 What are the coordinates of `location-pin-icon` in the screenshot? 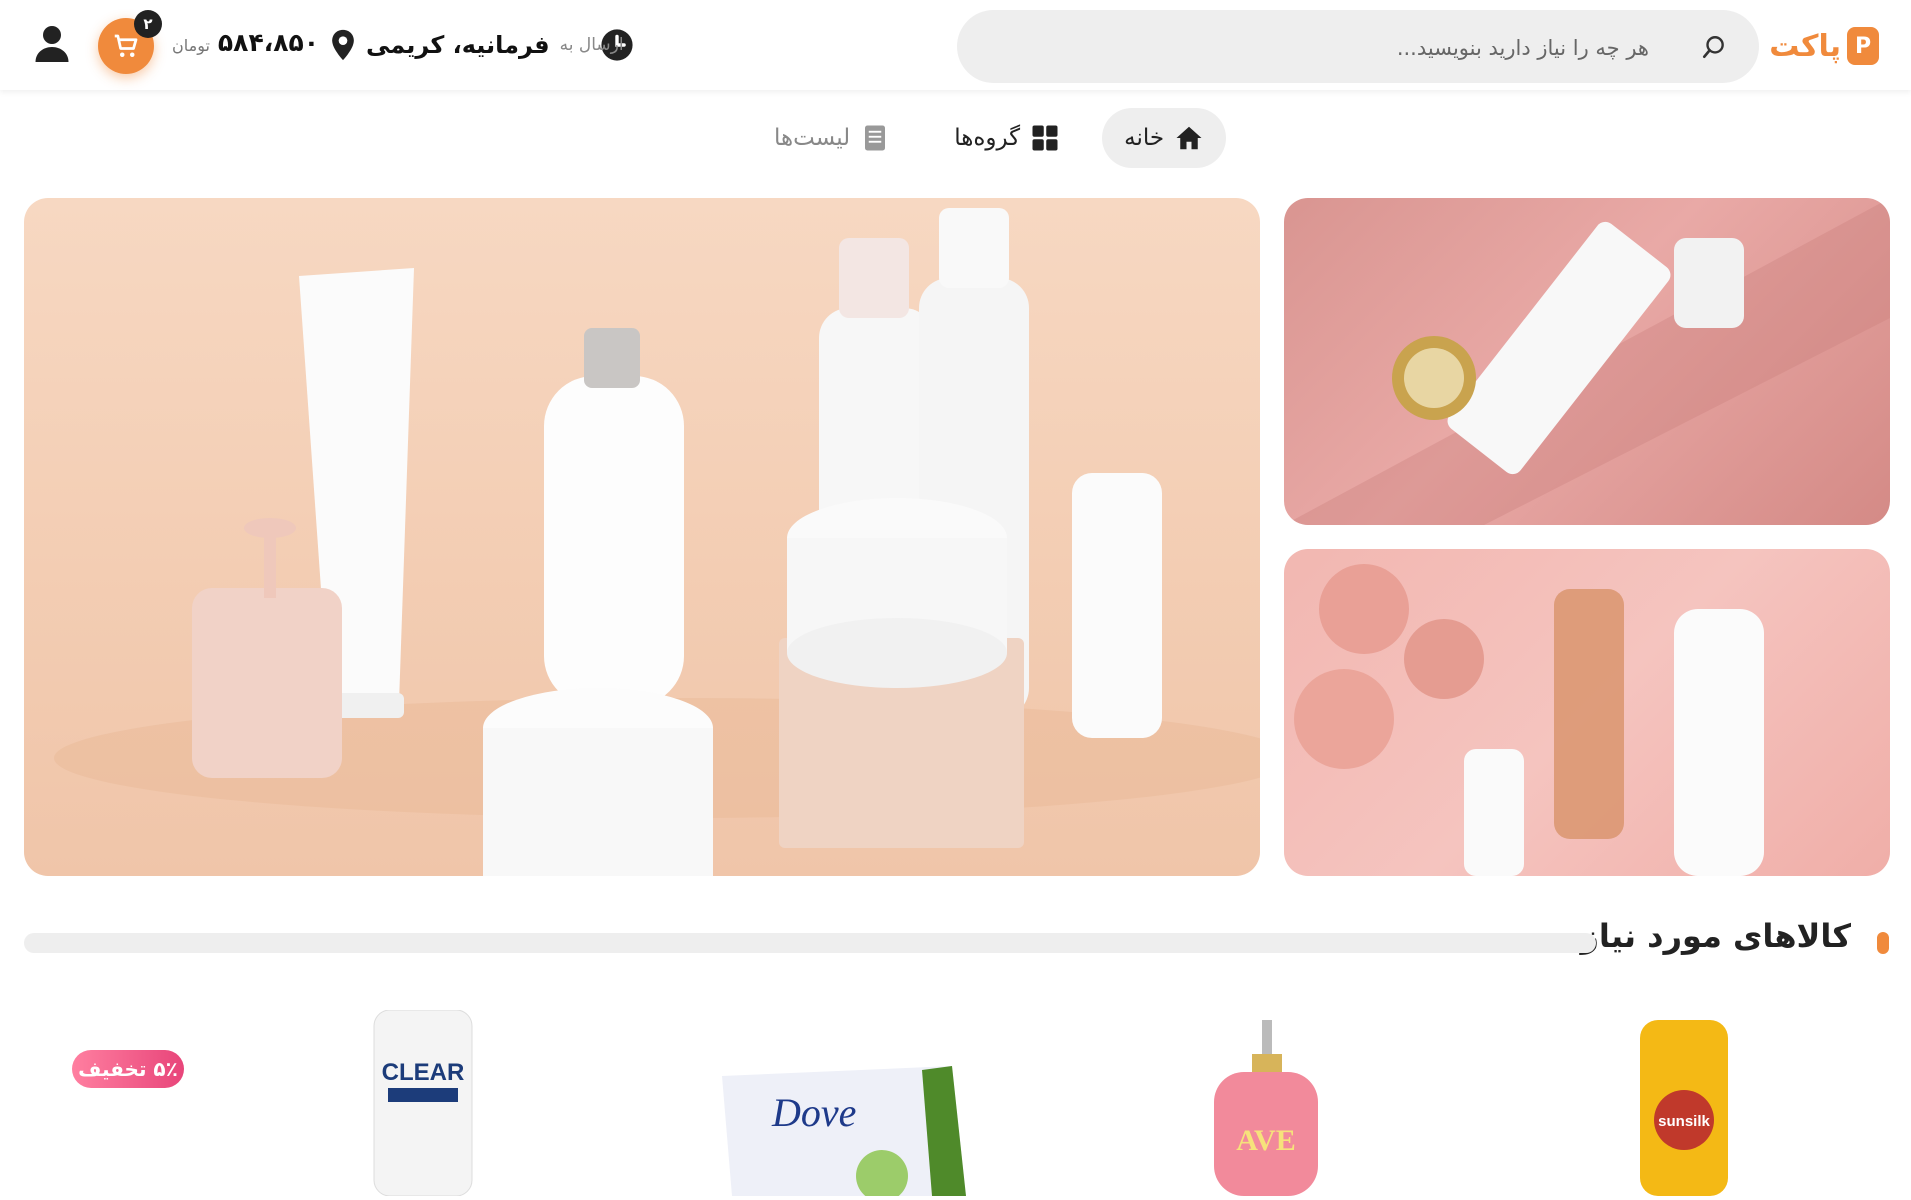 It's located at (343, 45).